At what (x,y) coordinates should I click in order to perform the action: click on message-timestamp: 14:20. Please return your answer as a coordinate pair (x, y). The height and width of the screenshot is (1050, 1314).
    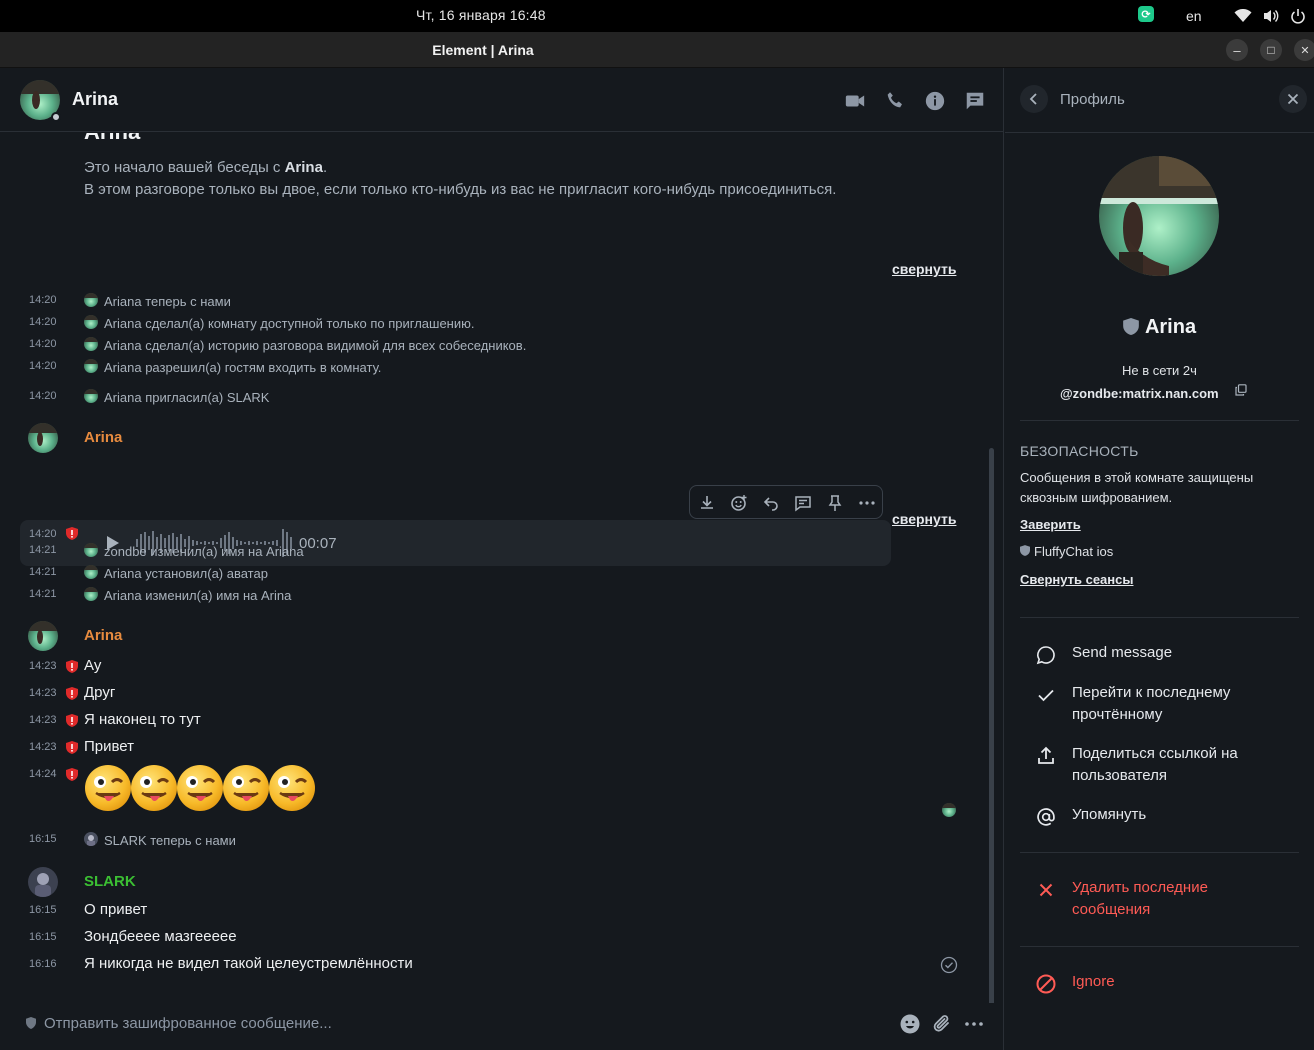
    Looking at the image, I should click on (43, 534).